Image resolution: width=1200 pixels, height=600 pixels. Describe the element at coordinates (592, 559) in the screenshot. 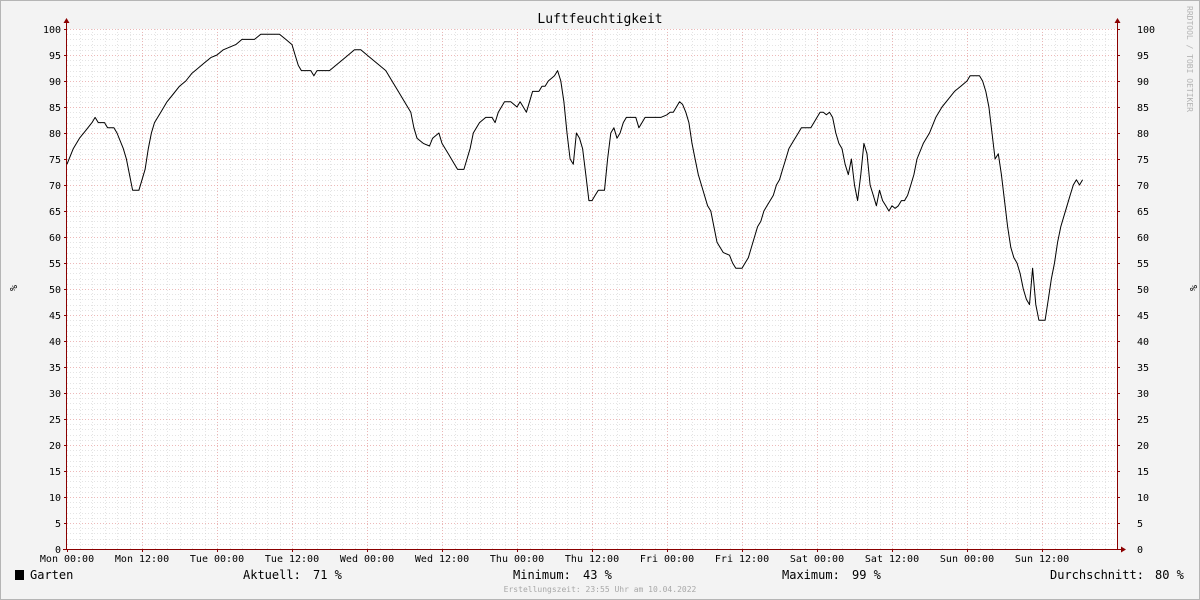

I see `x-tick-label: Thu 12:00` at that location.